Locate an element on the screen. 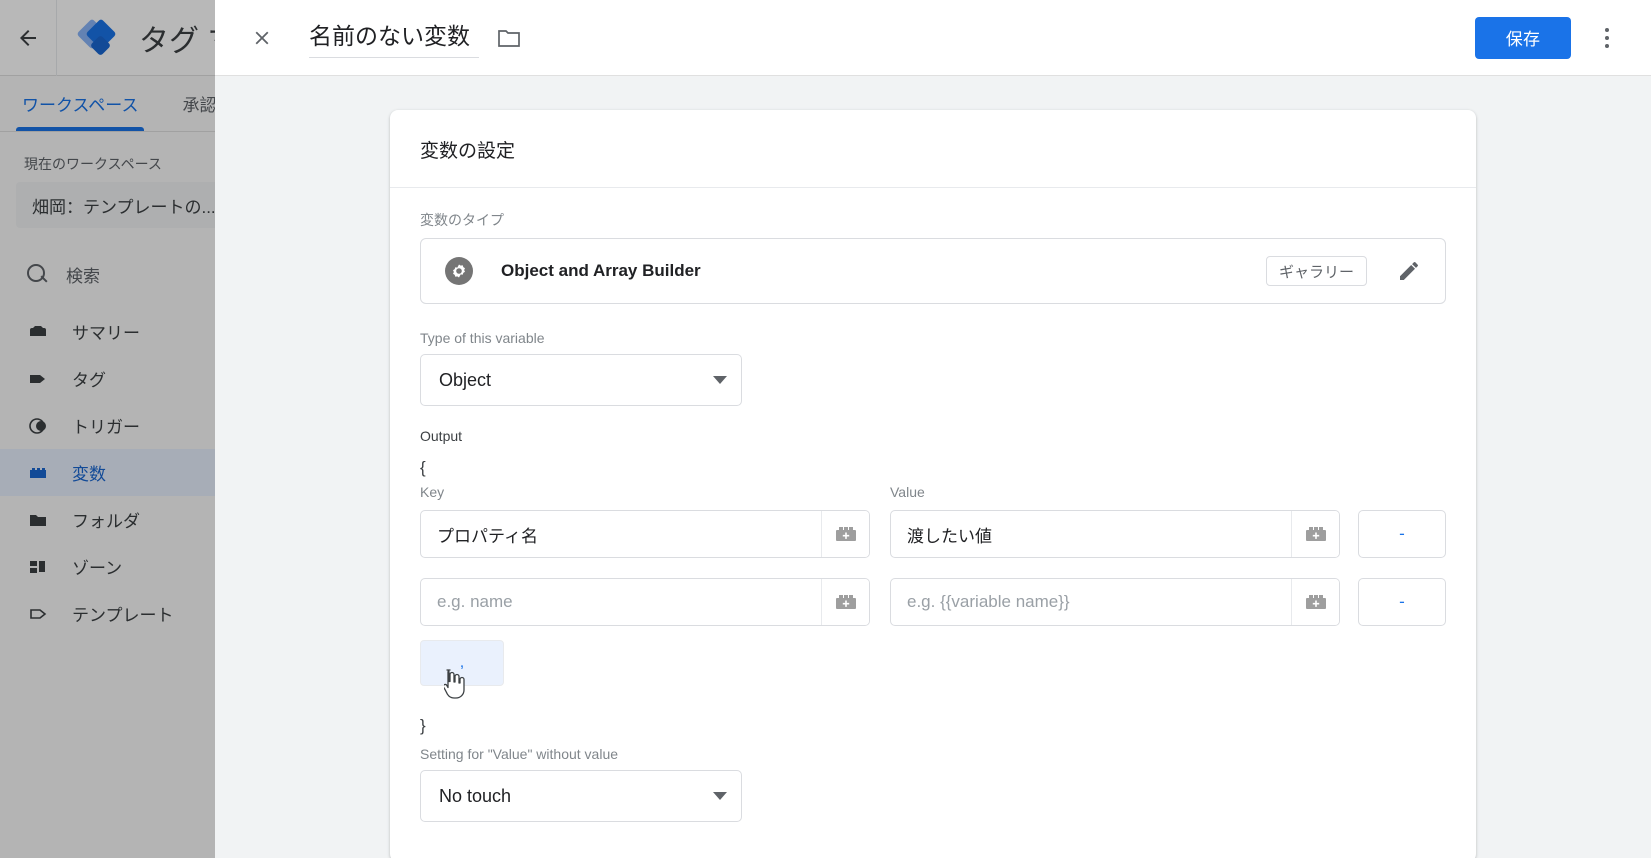  variable-type-label: 変数のタイプ is located at coordinates (462, 220).